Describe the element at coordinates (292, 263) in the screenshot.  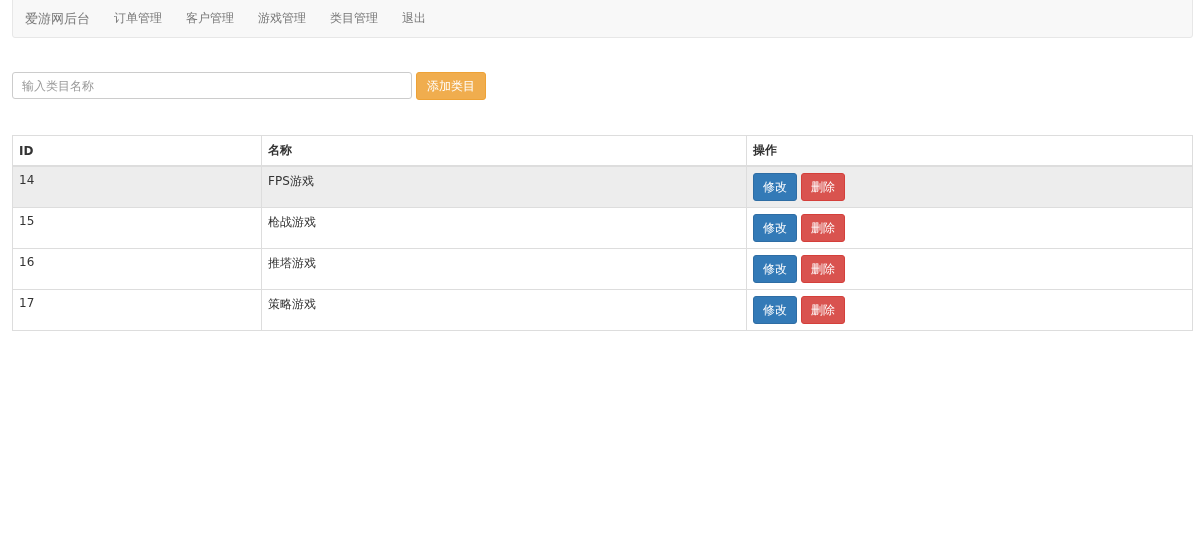
I see `name-cell: 推塔游戏` at that location.